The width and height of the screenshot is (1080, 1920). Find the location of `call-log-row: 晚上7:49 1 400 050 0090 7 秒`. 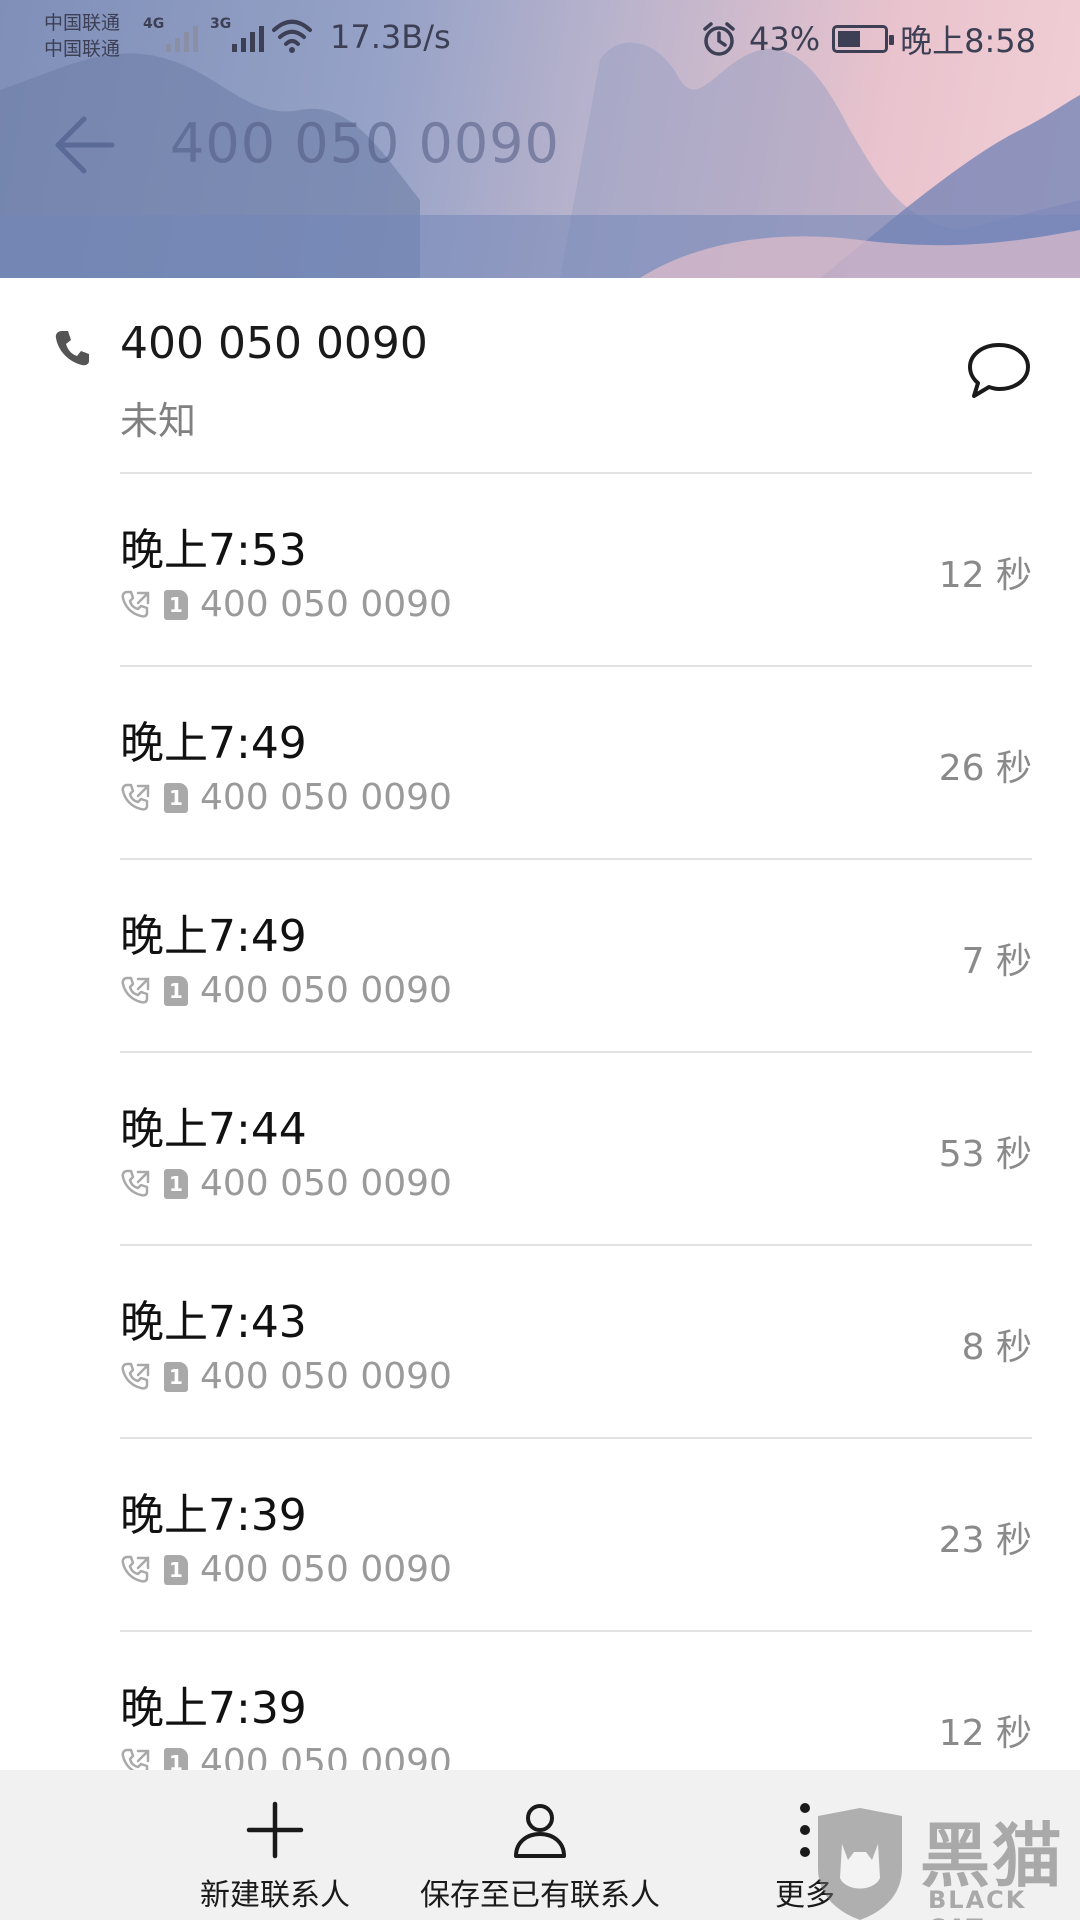

call-log-row: 晚上7:49 1 400 050 0090 7 秒 is located at coordinates (576, 954).